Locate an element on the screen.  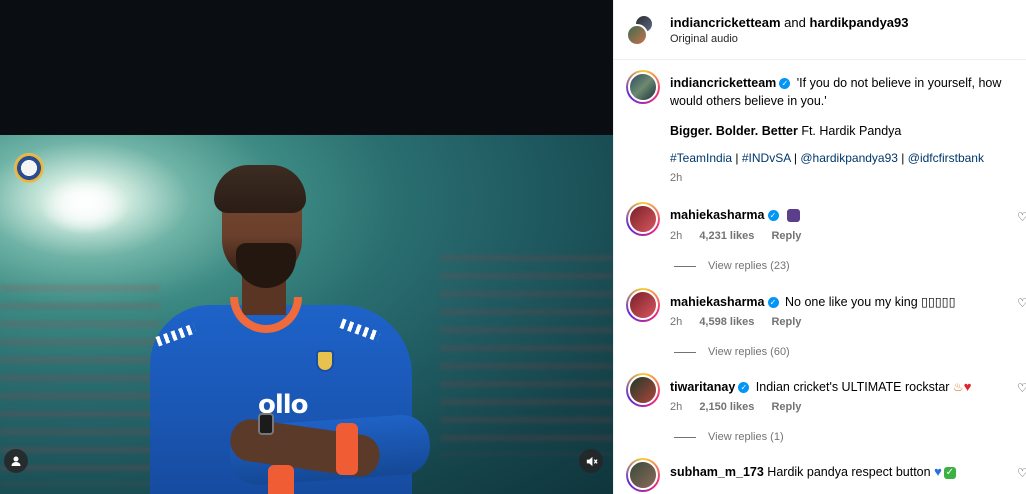
mute-button is located at coordinates (591, 461).